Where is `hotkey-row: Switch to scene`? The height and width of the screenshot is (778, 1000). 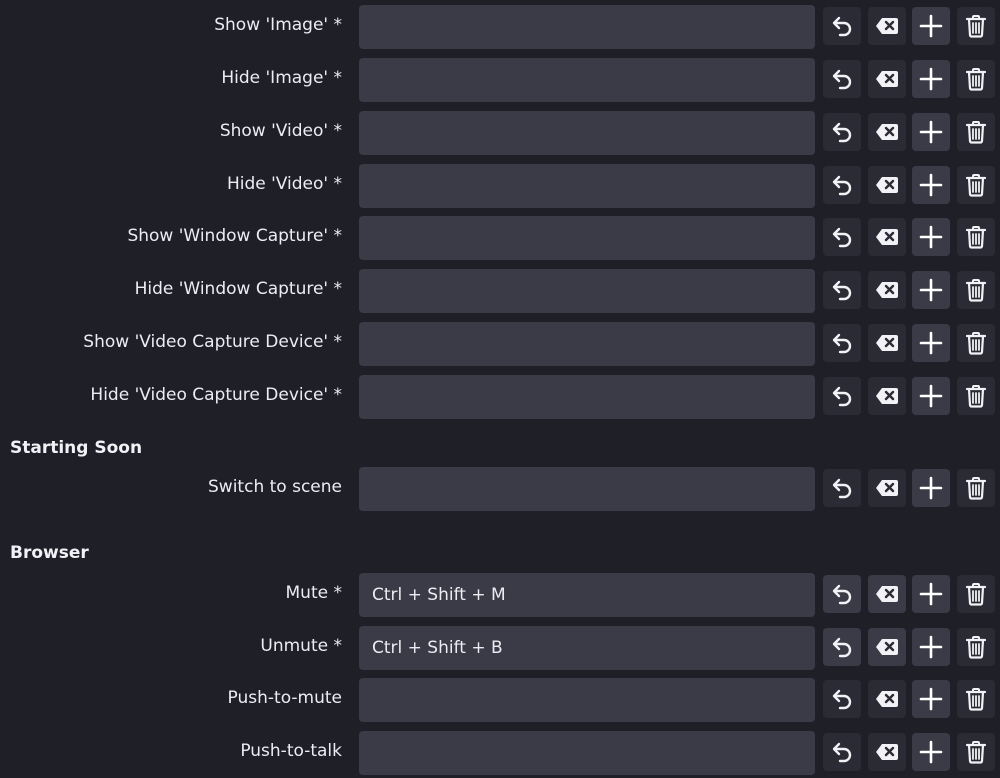
hotkey-row: Switch to scene is located at coordinates (500, 489).